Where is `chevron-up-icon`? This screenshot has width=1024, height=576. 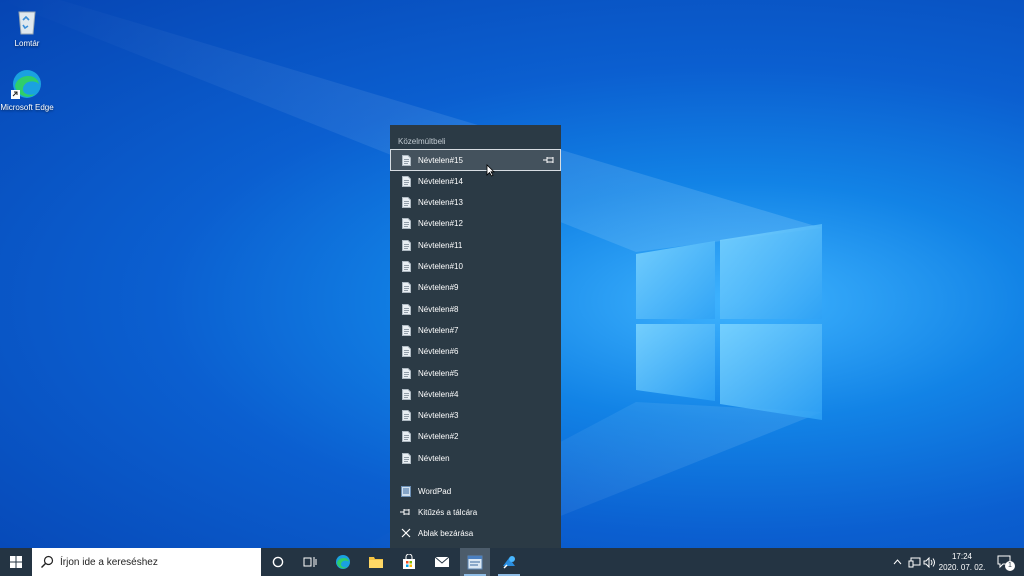
chevron-up-icon is located at coordinates (897, 562).